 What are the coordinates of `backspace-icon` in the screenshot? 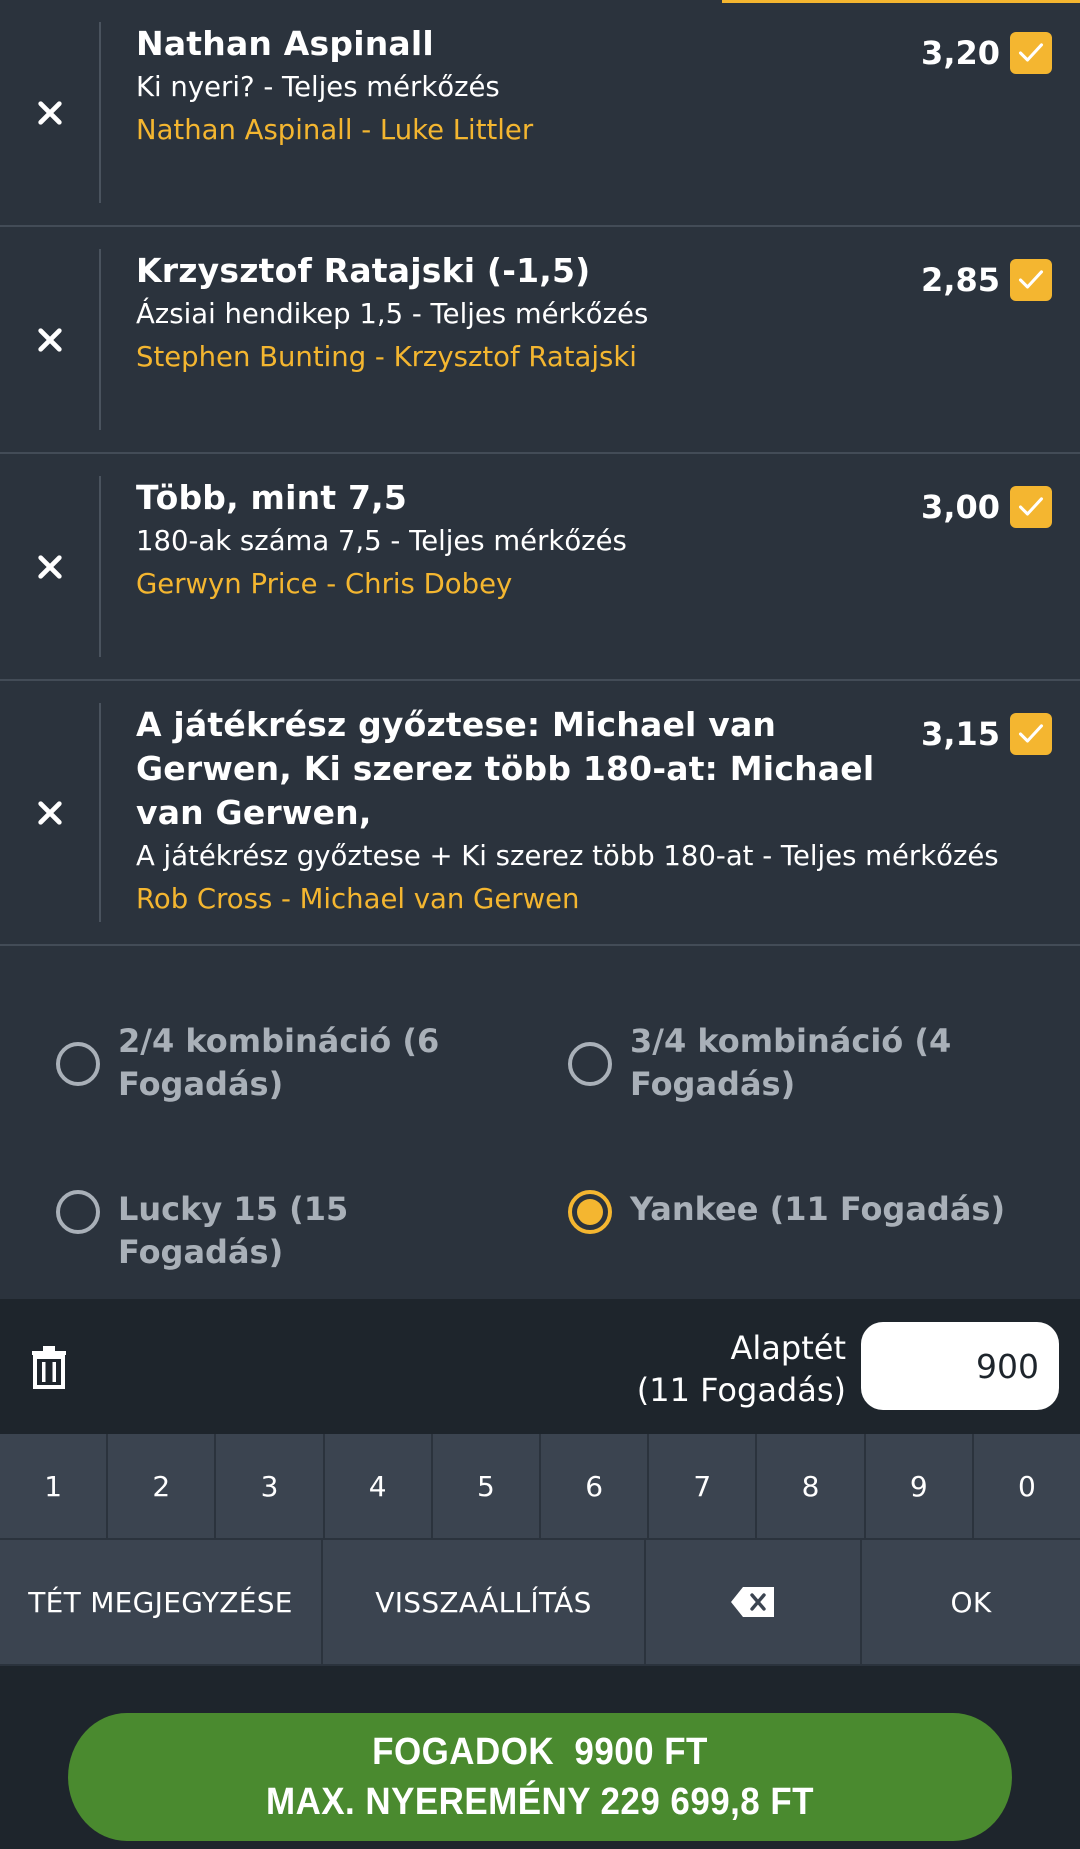 It's located at (752, 1602).